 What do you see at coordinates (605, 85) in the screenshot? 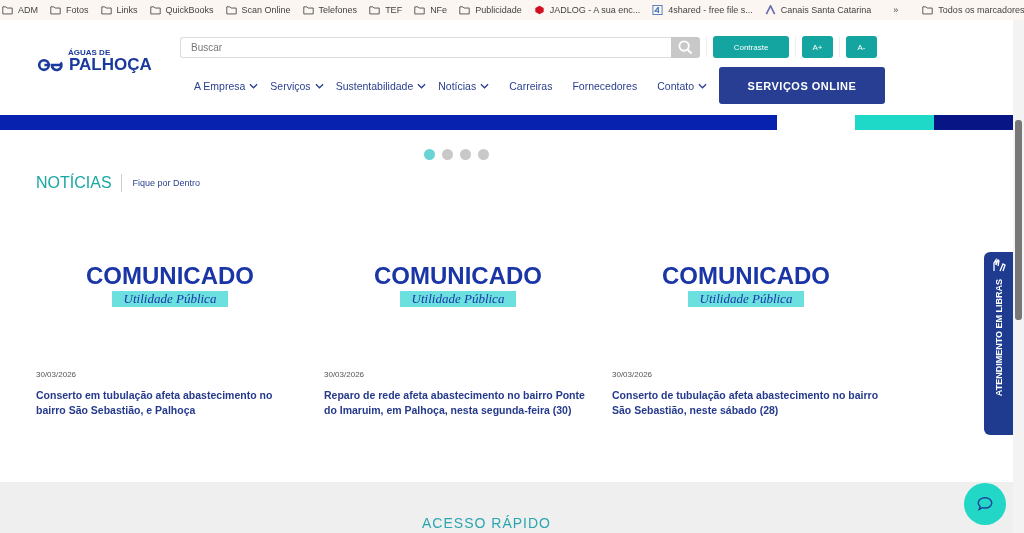
I see `nav-menu-item: Fornecedores` at bounding box center [605, 85].